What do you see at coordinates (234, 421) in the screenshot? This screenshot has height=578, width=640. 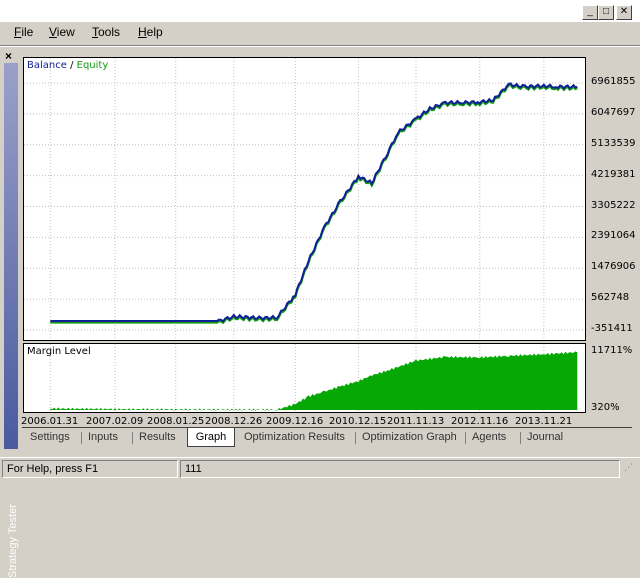 I see `x-tick-label: 2008.12.26` at bounding box center [234, 421].